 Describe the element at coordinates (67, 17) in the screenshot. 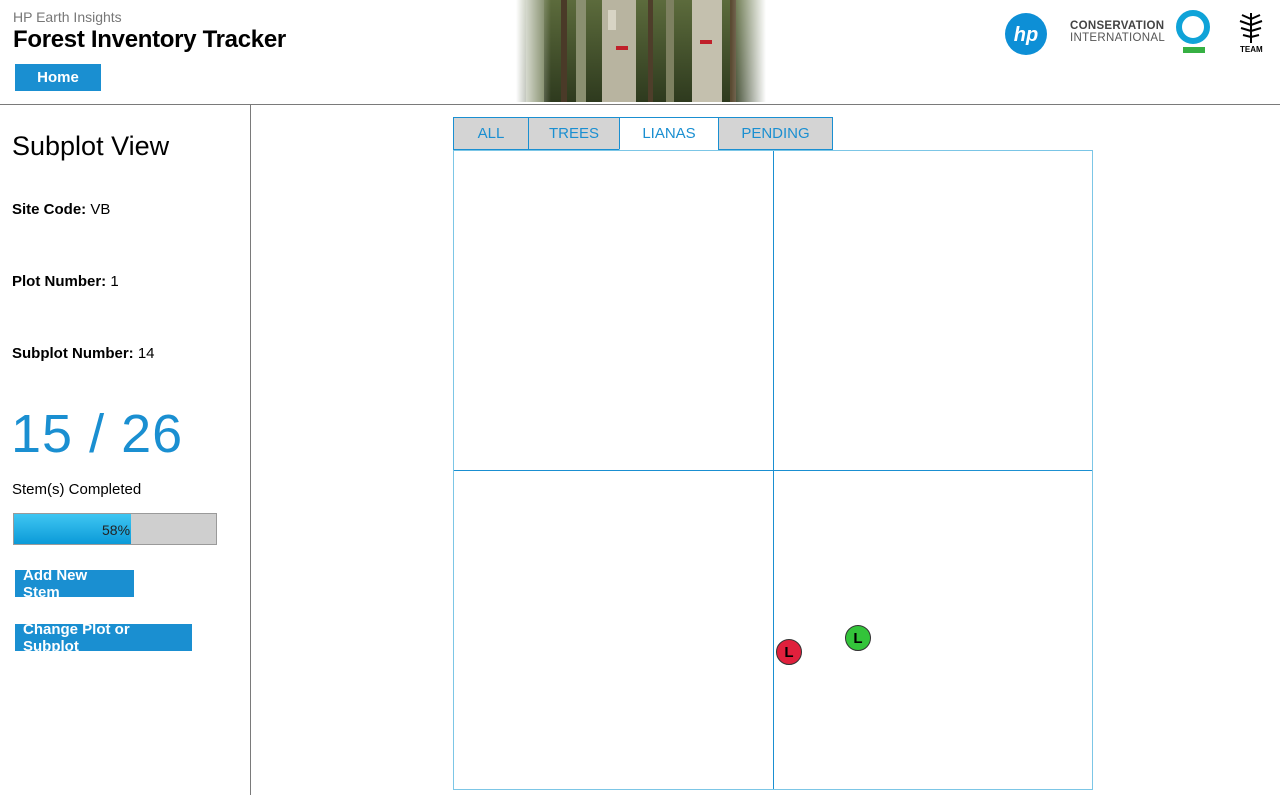

I see `app-subtitle: HP Earth Insights` at that location.